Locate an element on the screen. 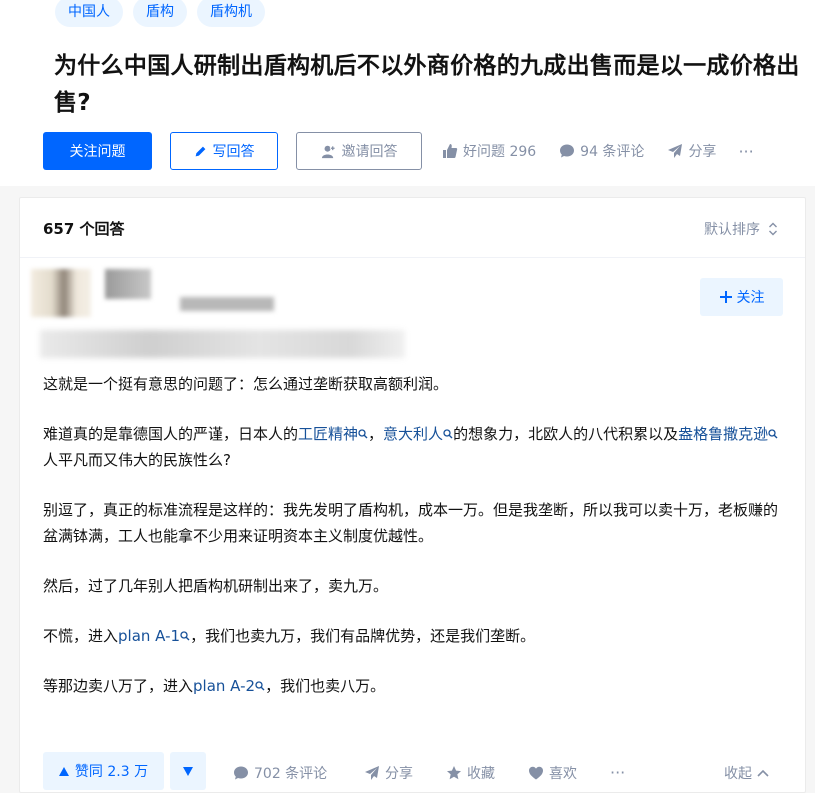 The image size is (815, 793). sort-dropdown: 默认排序 is located at coordinates (741, 229).